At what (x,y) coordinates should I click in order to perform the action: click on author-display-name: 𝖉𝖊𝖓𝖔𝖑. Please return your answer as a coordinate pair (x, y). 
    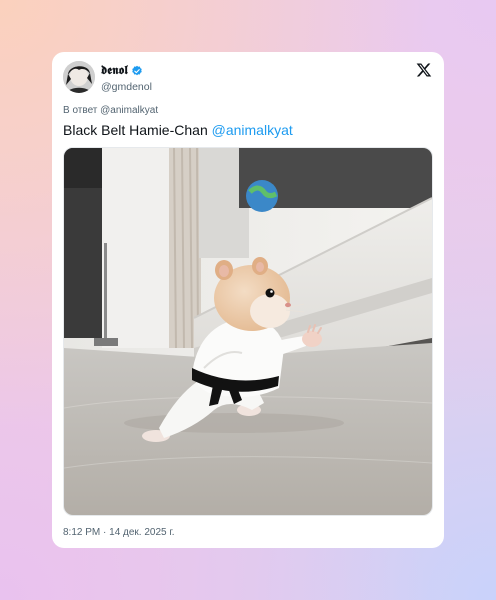
    Looking at the image, I should click on (114, 70).